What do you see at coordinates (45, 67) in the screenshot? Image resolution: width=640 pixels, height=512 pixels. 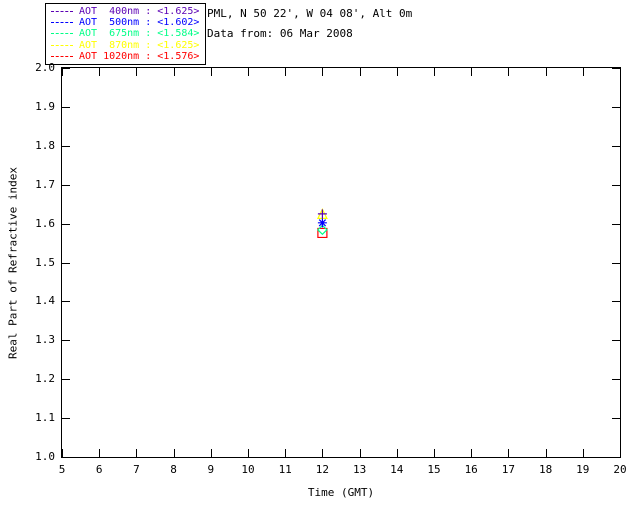 I see `y-tick-label: 2.0` at bounding box center [45, 67].